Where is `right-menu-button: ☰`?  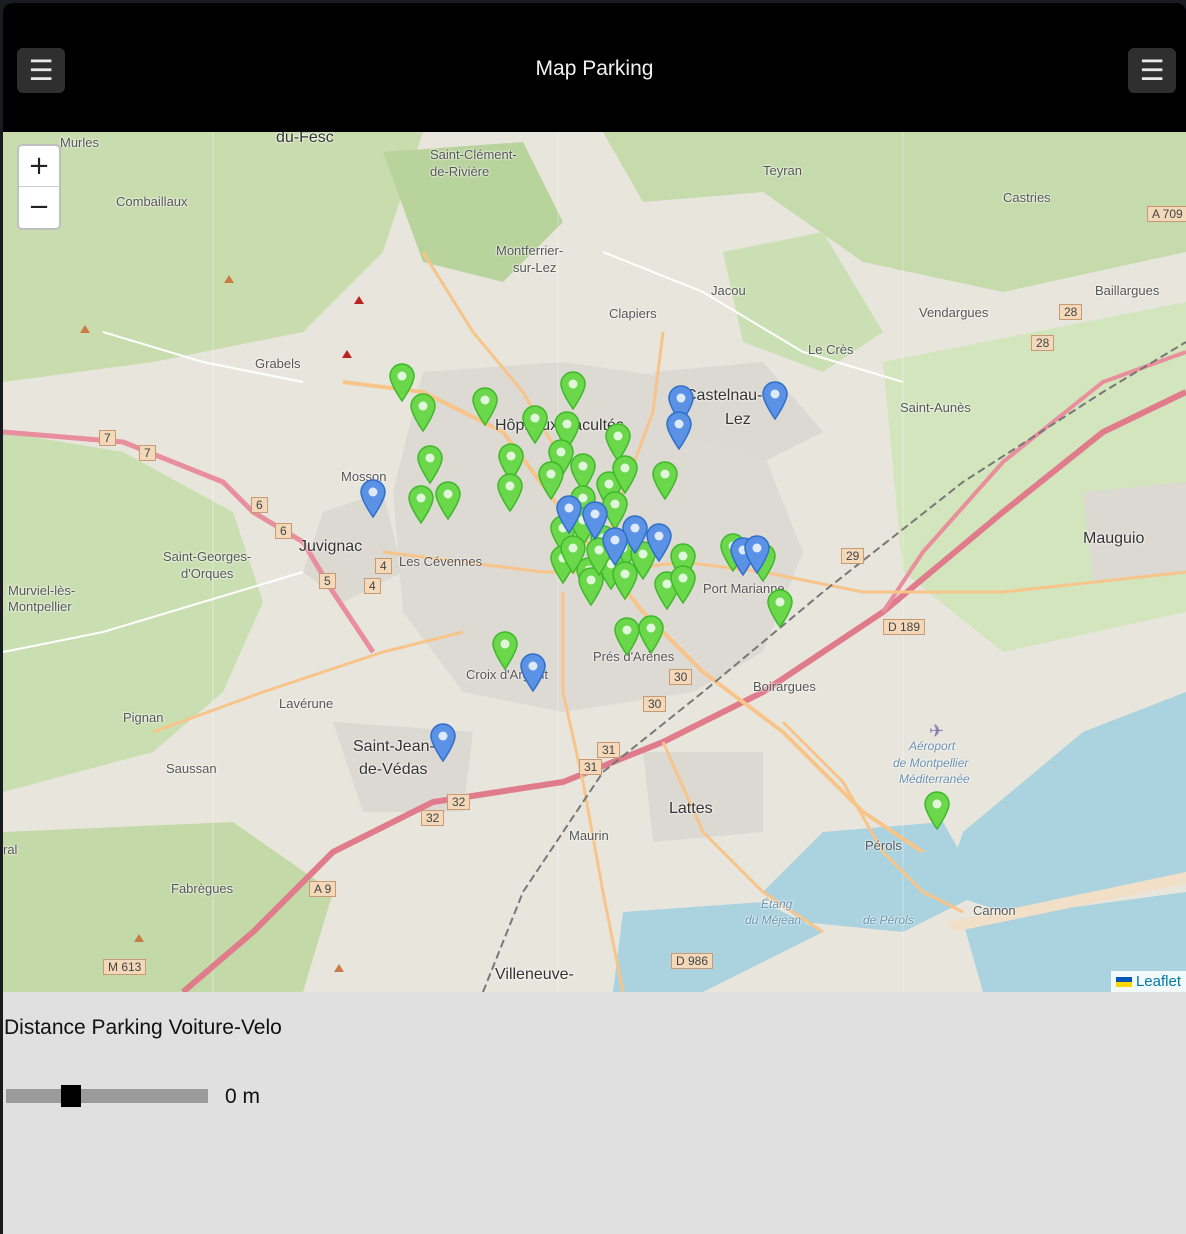
right-menu-button: ☰ is located at coordinates (1152, 70).